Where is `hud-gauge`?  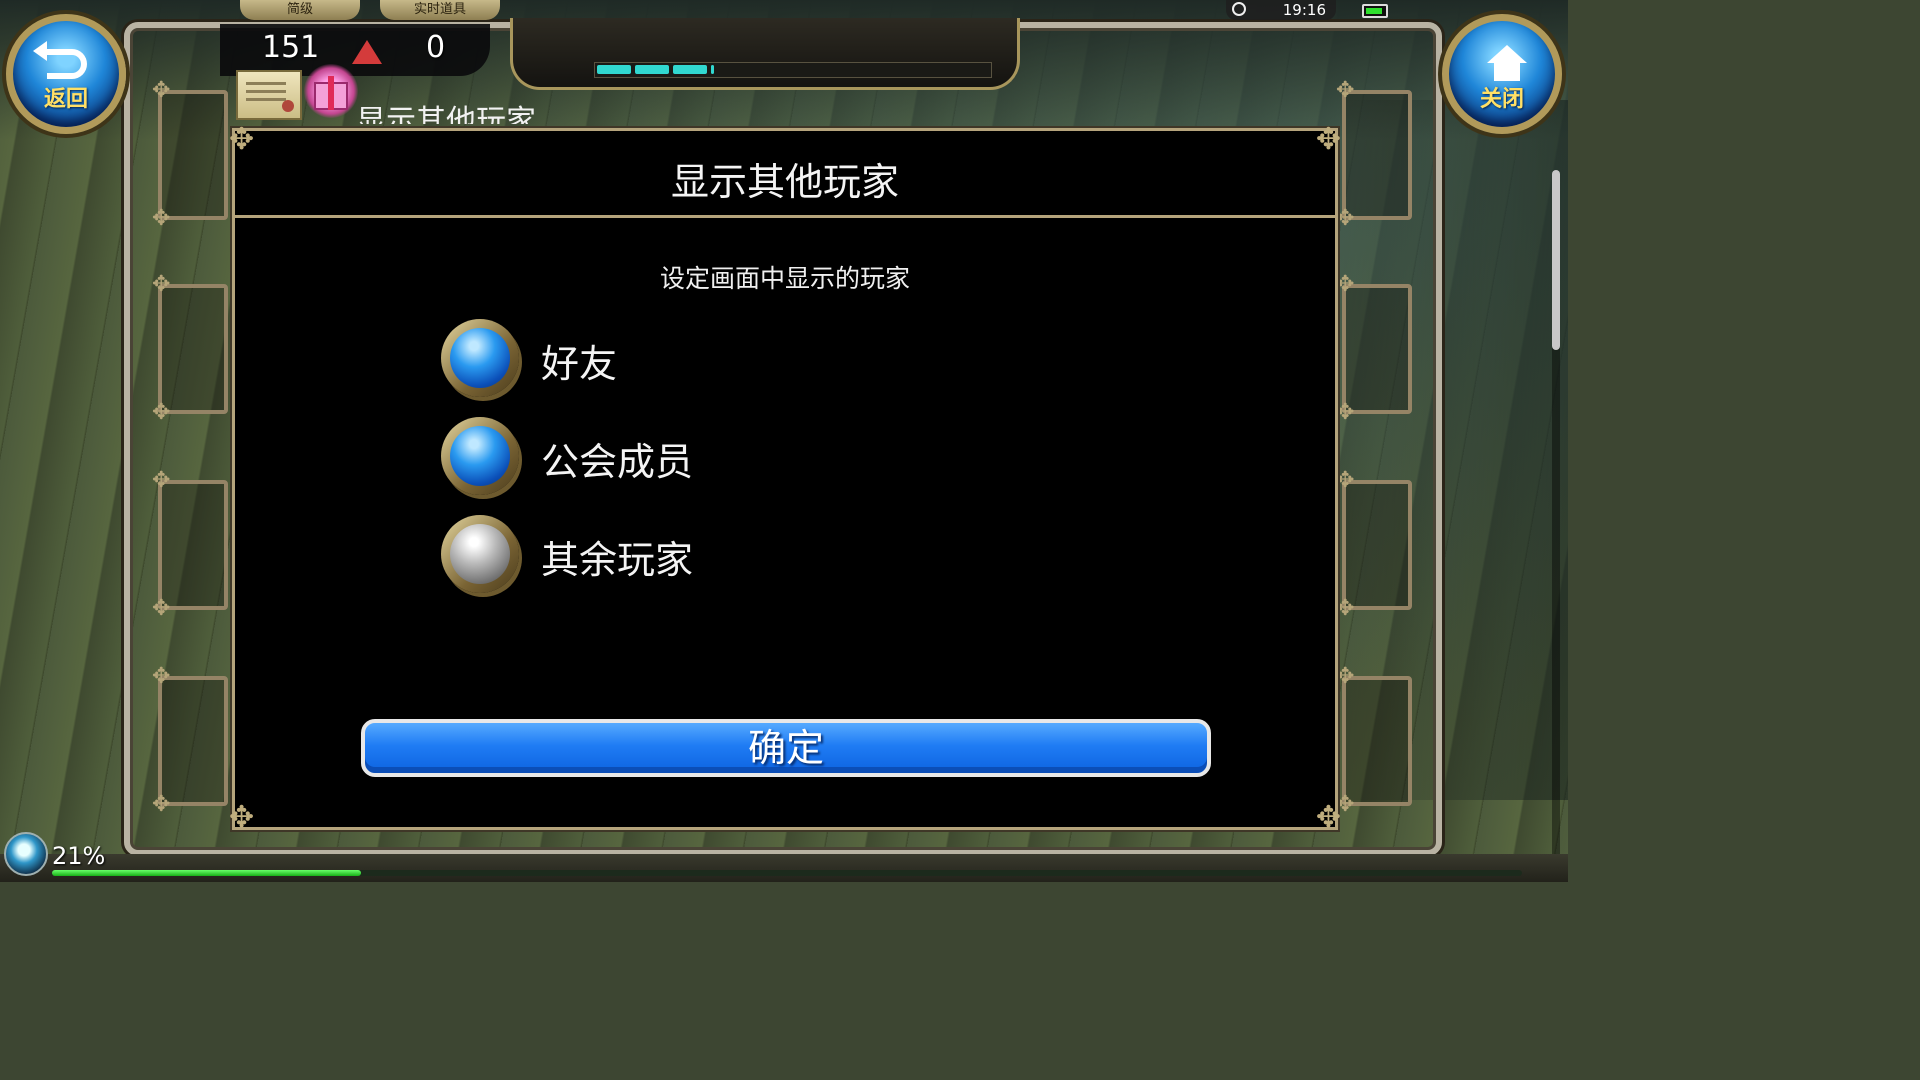 hud-gauge is located at coordinates (793, 70).